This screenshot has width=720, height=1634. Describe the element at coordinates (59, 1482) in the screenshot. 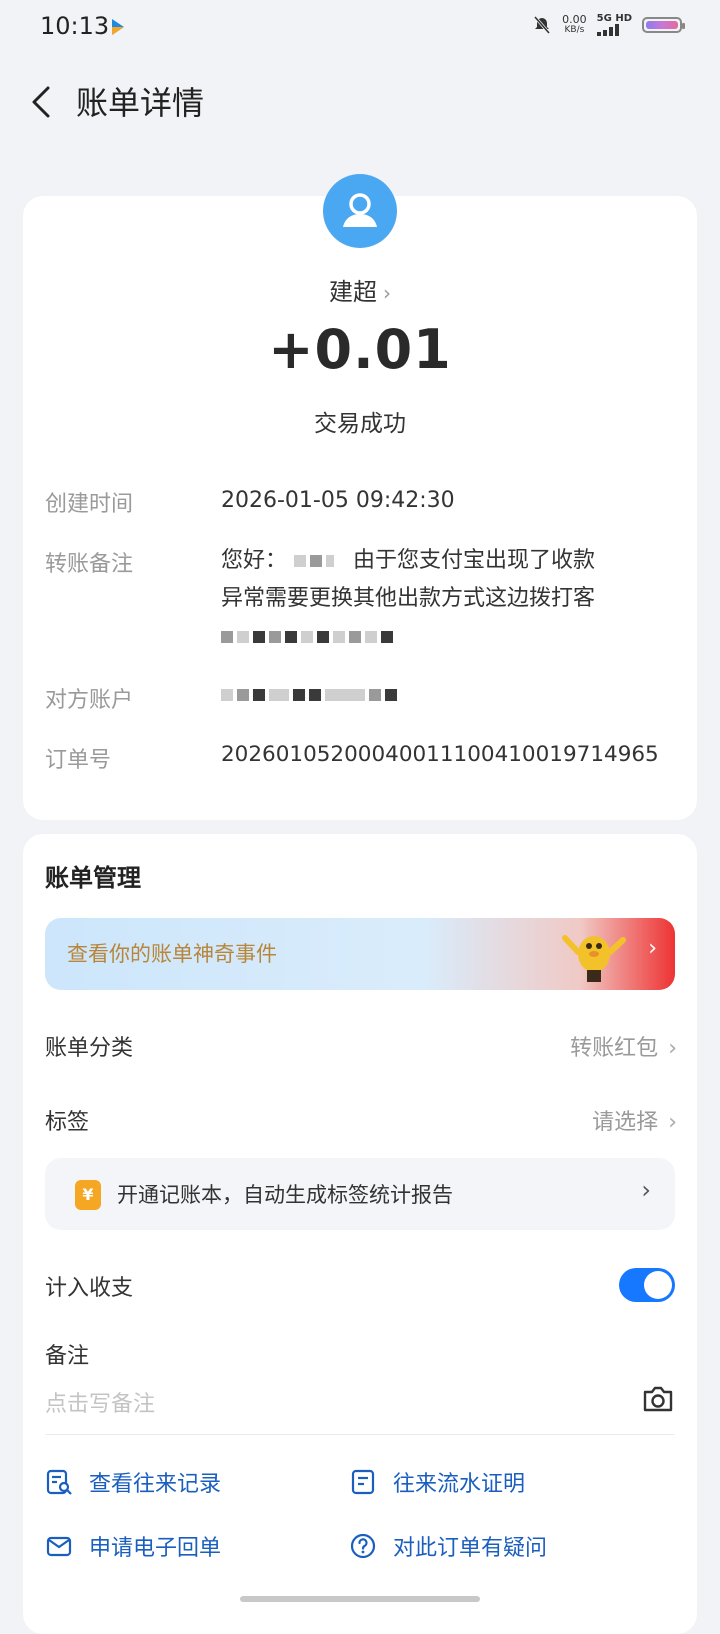

I see `records-search-icon` at that location.